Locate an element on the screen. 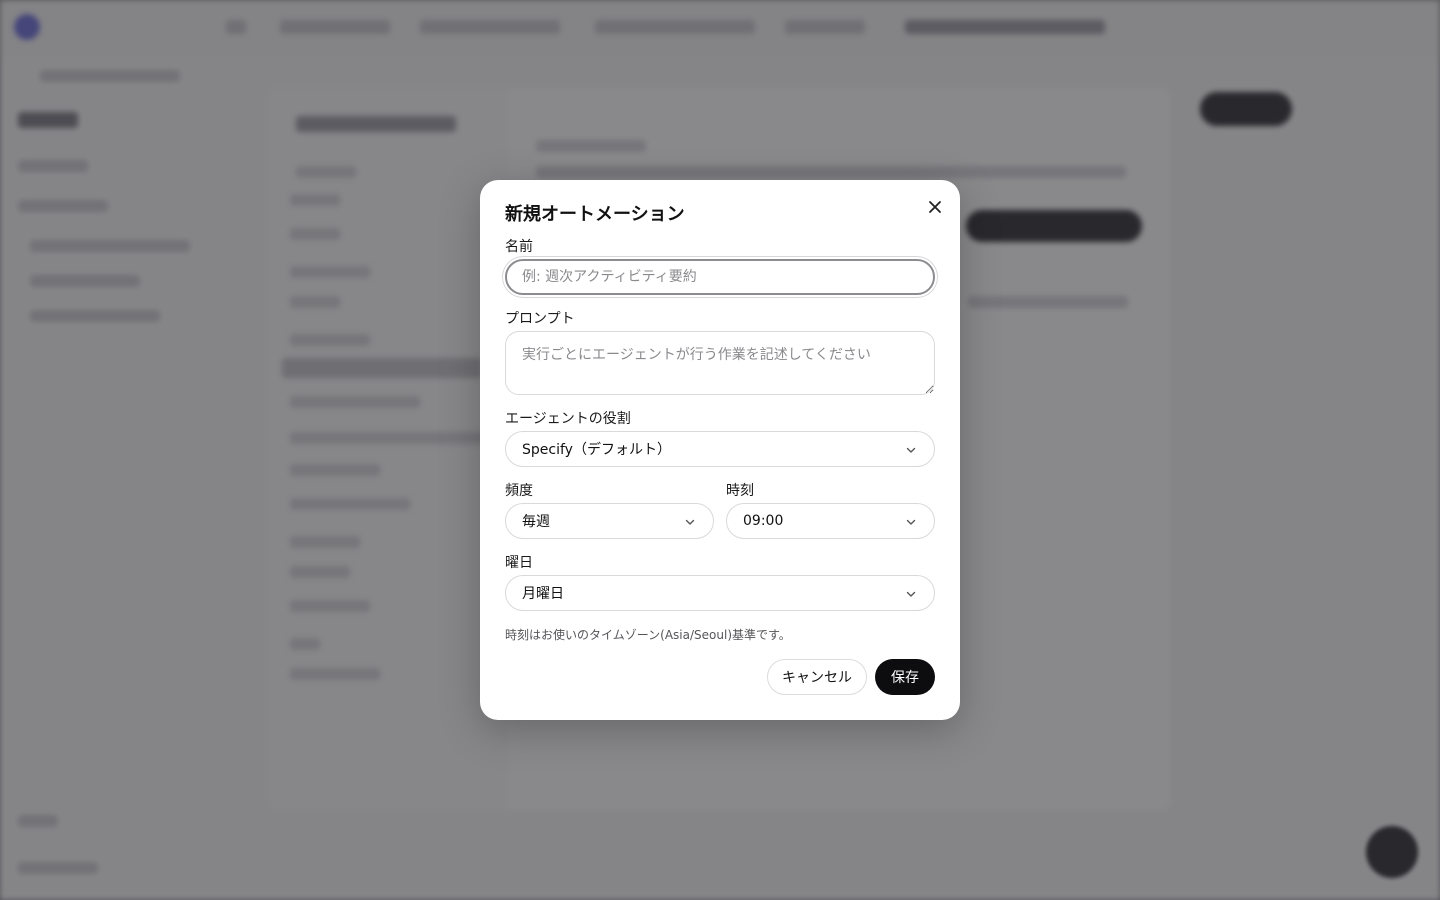 This screenshot has height=900, width=1440. weekday-label: 曜日 is located at coordinates (519, 563).